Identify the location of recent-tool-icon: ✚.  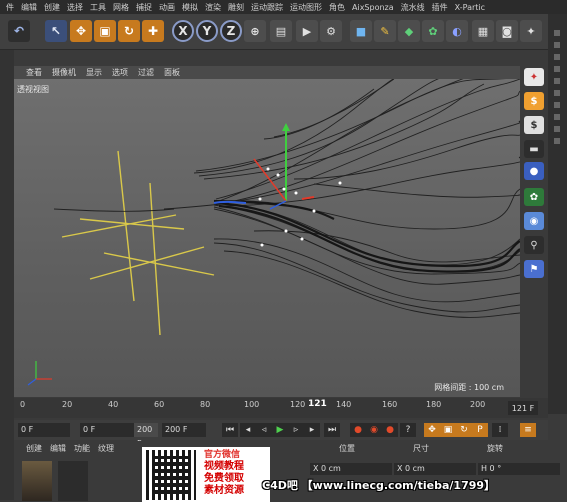
(153, 31).